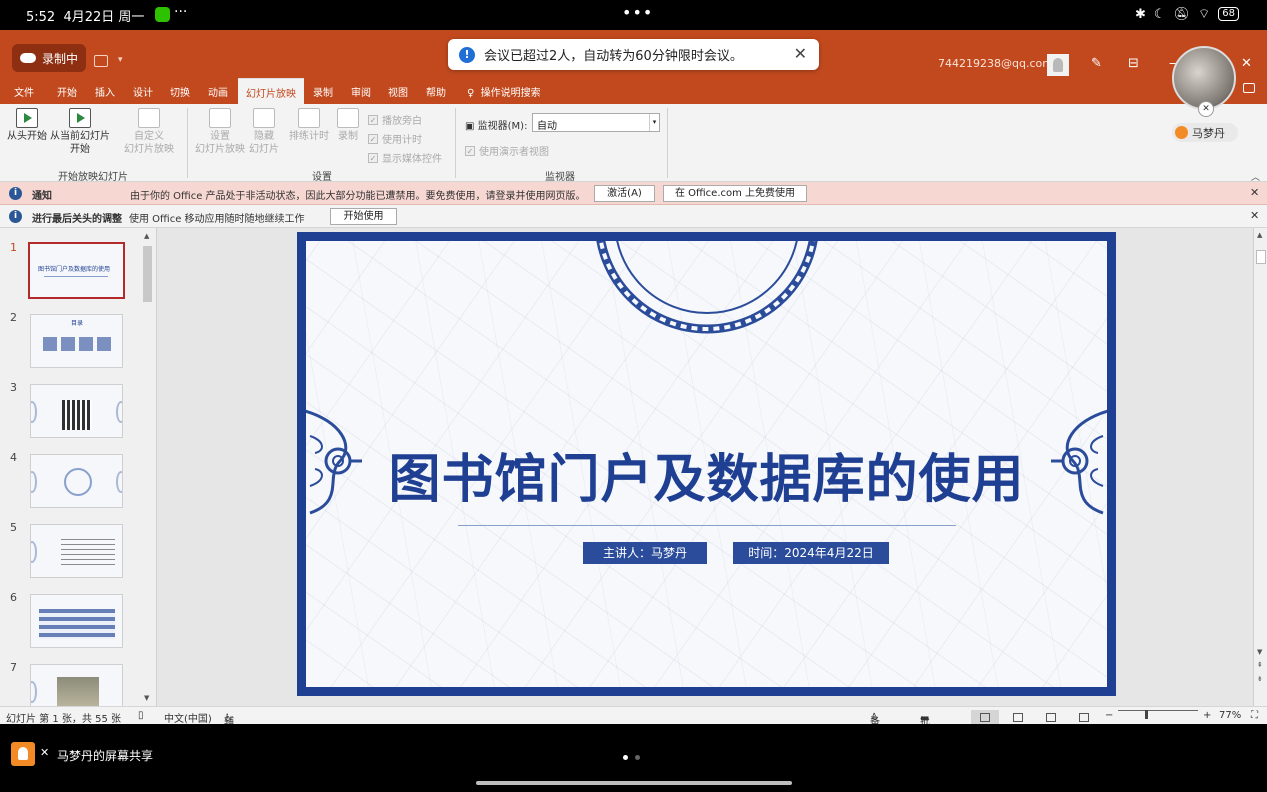 The width and height of the screenshot is (1267, 792). I want to click on free-use-button: 在 Office.com 上免费使用, so click(735, 193).